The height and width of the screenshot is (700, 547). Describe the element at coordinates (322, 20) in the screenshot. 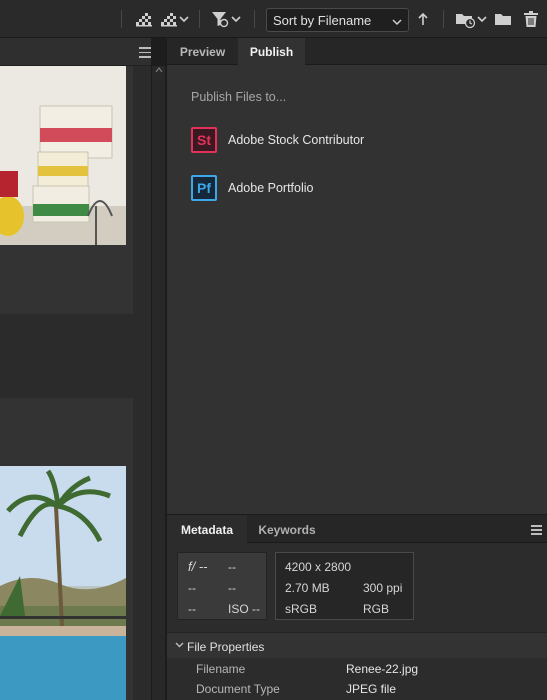

I see `sort-label: Sort by Filename` at that location.